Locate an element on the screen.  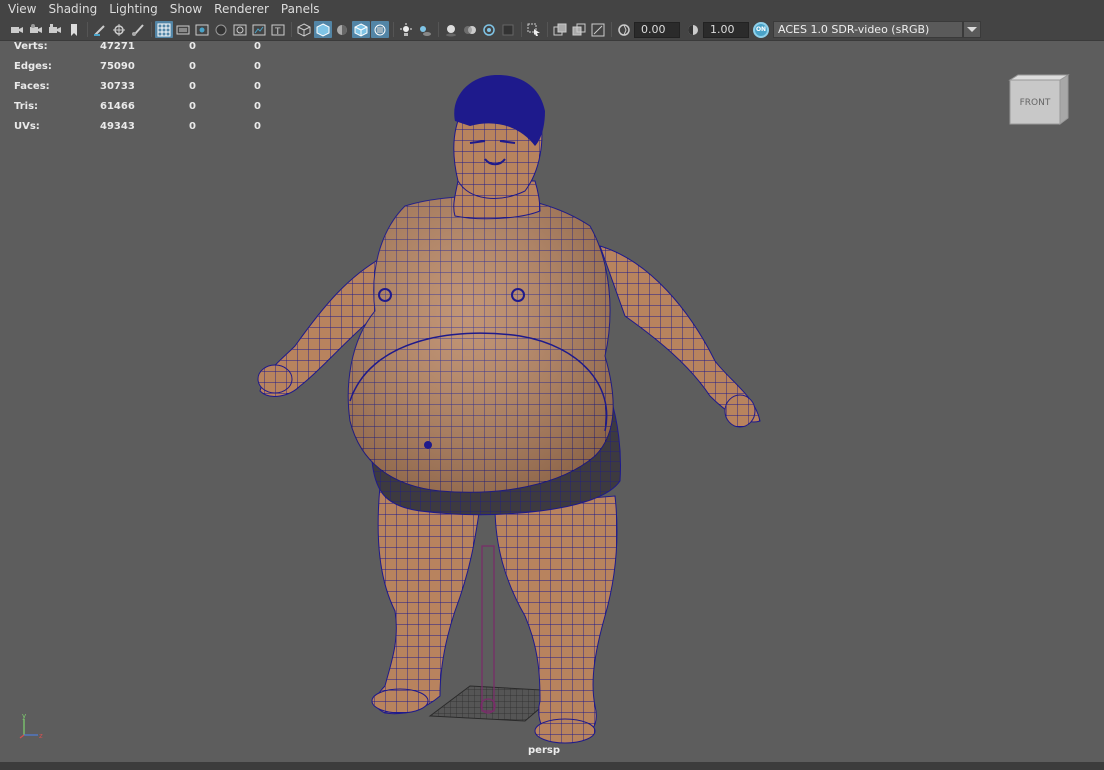
screen-space-ao-icon is located at coordinates (451, 29).